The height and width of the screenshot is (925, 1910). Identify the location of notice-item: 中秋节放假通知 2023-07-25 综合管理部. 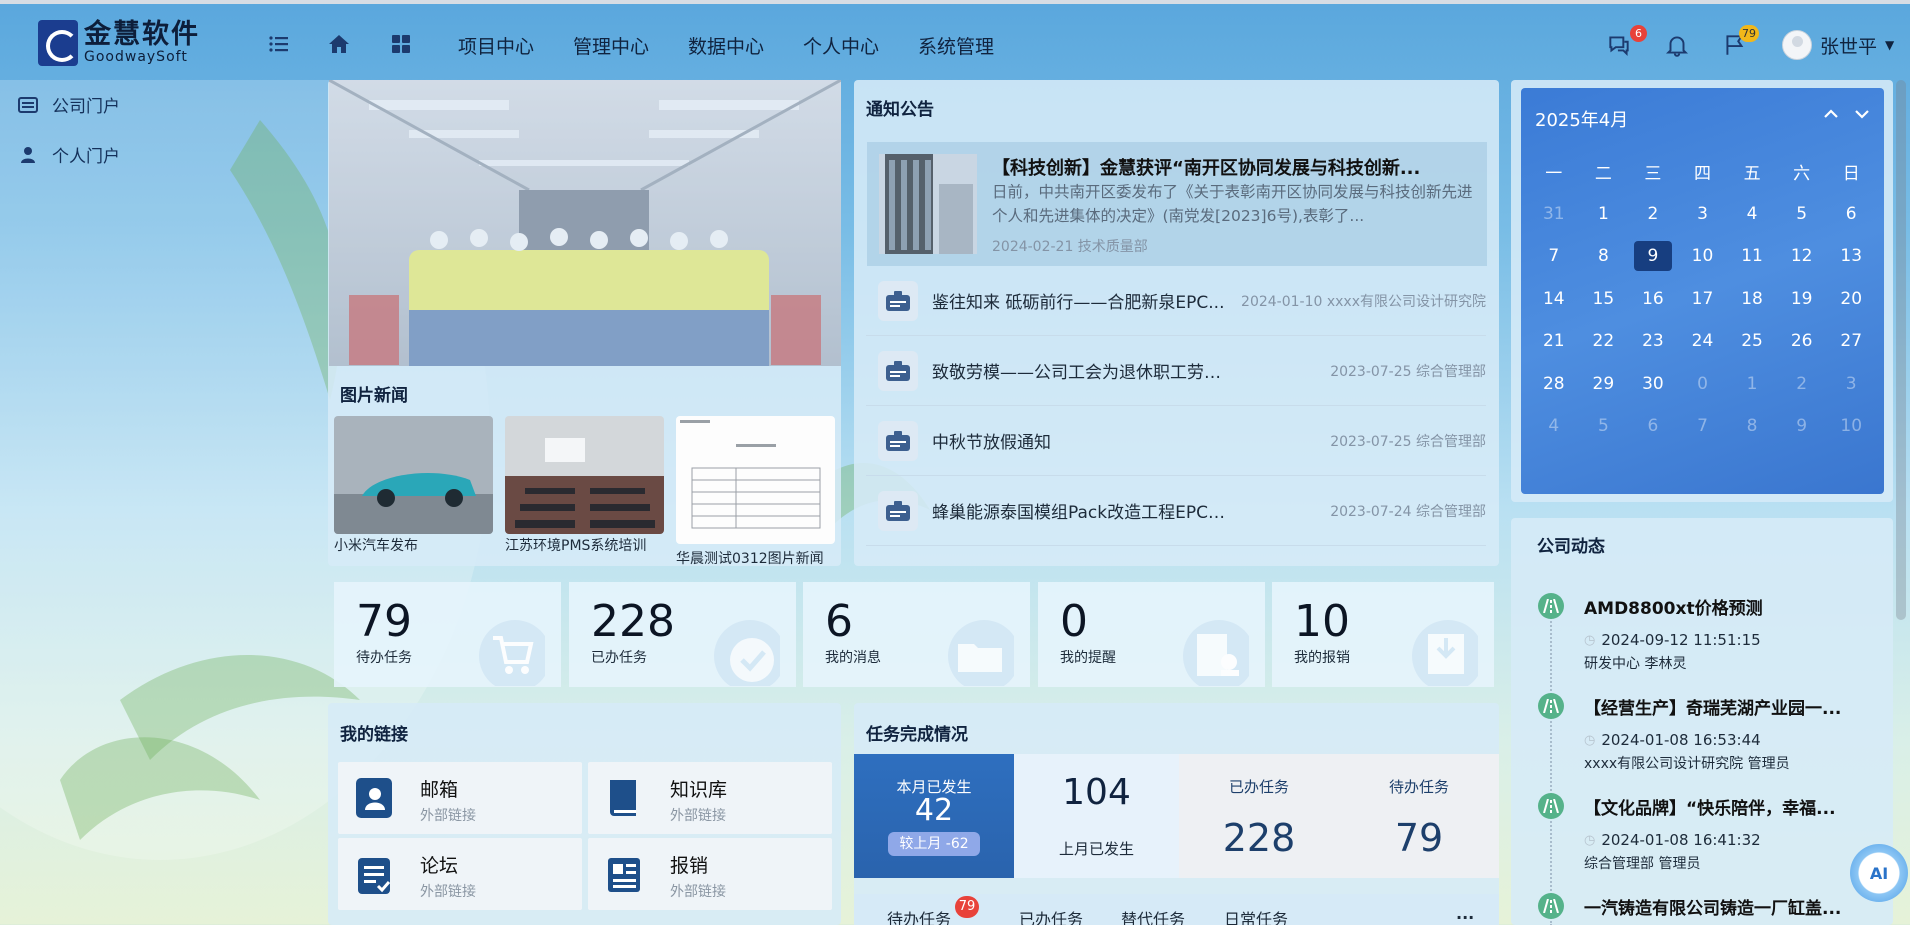
(1176, 441).